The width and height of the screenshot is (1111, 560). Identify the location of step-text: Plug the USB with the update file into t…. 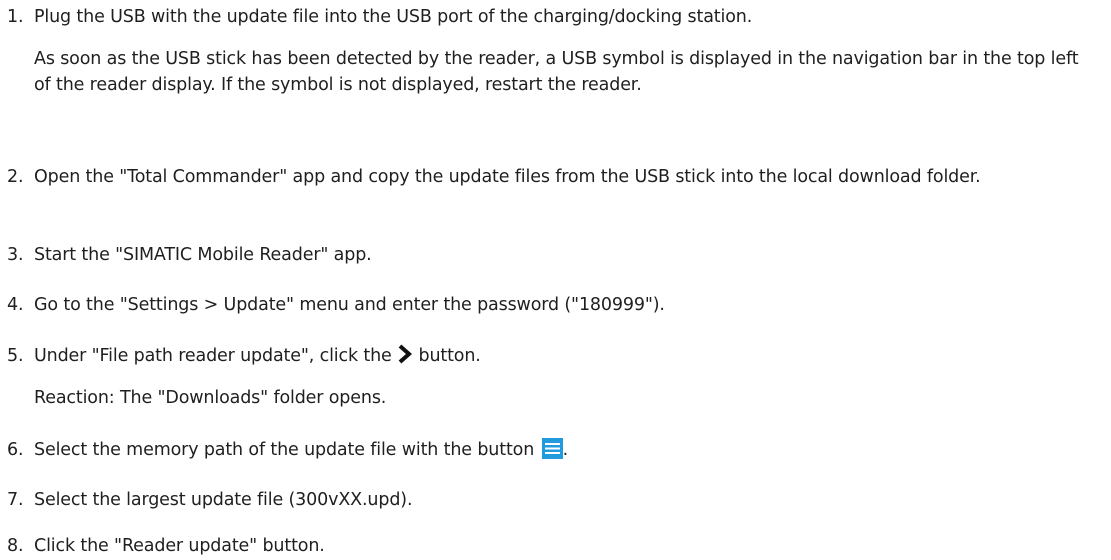
(393, 17).